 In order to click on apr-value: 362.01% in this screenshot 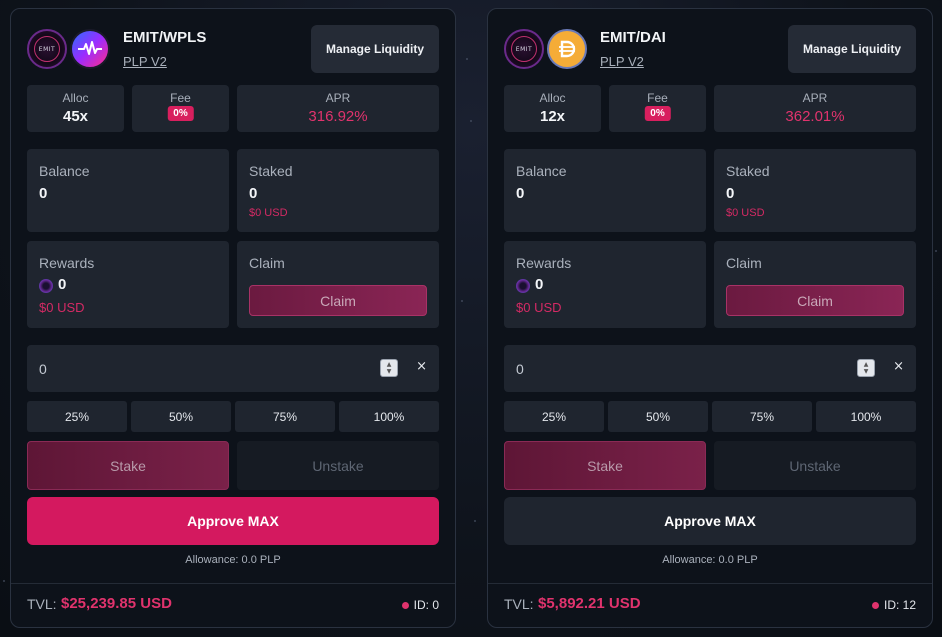, I will do `click(815, 116)`.